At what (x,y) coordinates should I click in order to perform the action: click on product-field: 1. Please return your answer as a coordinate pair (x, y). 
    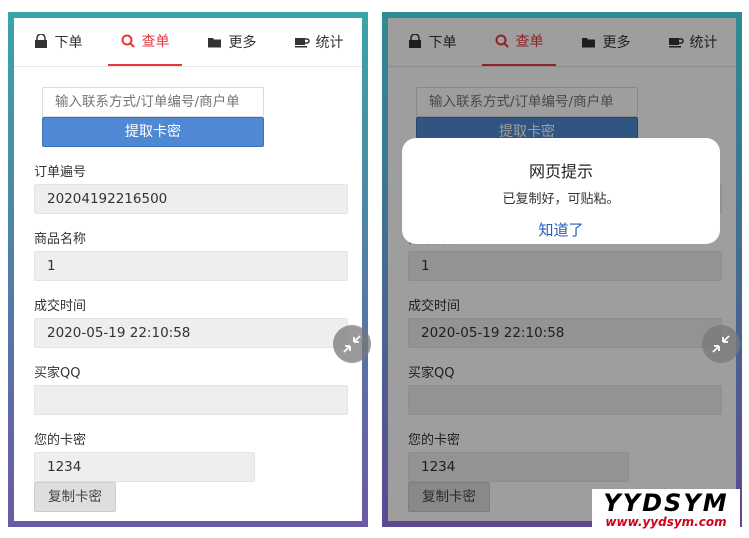
    Looking at the image, I should click on (191, 266).